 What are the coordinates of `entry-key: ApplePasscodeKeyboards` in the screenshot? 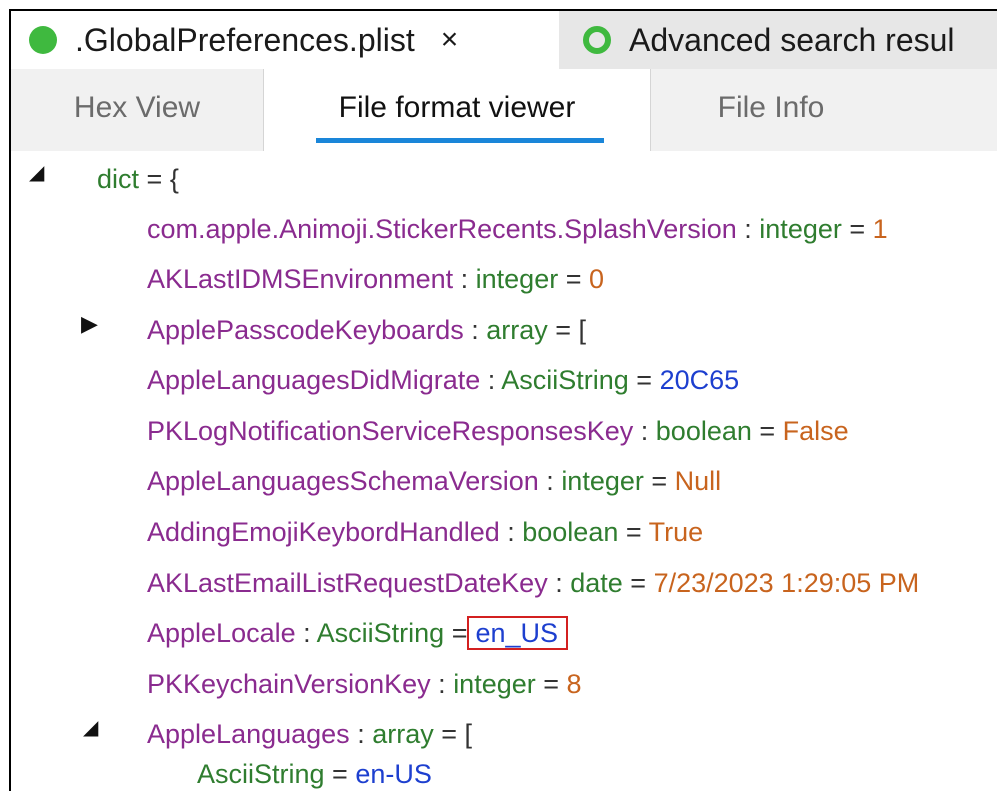 It's located at (305, 330).